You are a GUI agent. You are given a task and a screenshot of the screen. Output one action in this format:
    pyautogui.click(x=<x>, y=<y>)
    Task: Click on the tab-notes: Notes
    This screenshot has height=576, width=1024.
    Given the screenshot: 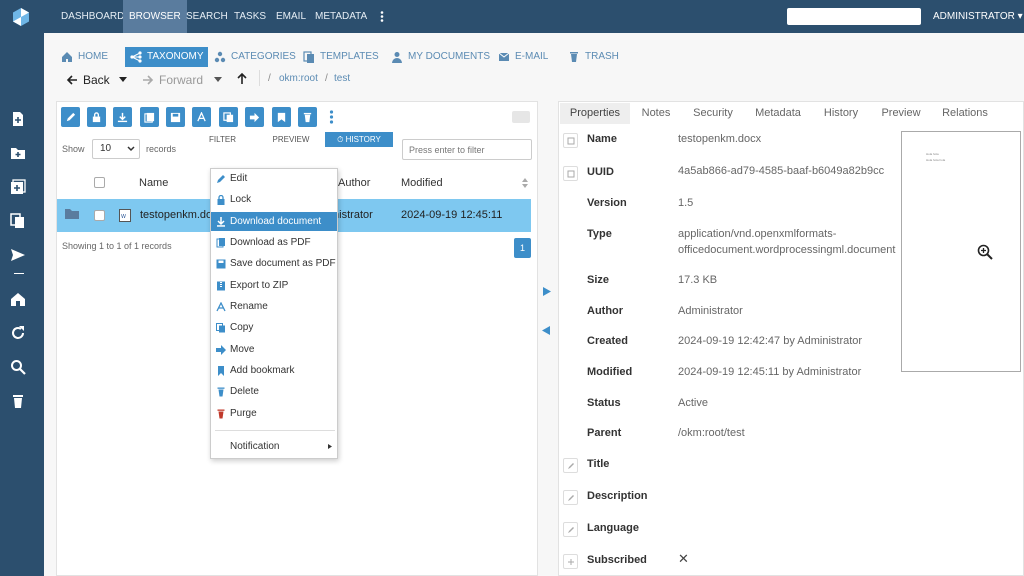 What is the action you would take?
    pyautogui.click(x=656, y=113)
    